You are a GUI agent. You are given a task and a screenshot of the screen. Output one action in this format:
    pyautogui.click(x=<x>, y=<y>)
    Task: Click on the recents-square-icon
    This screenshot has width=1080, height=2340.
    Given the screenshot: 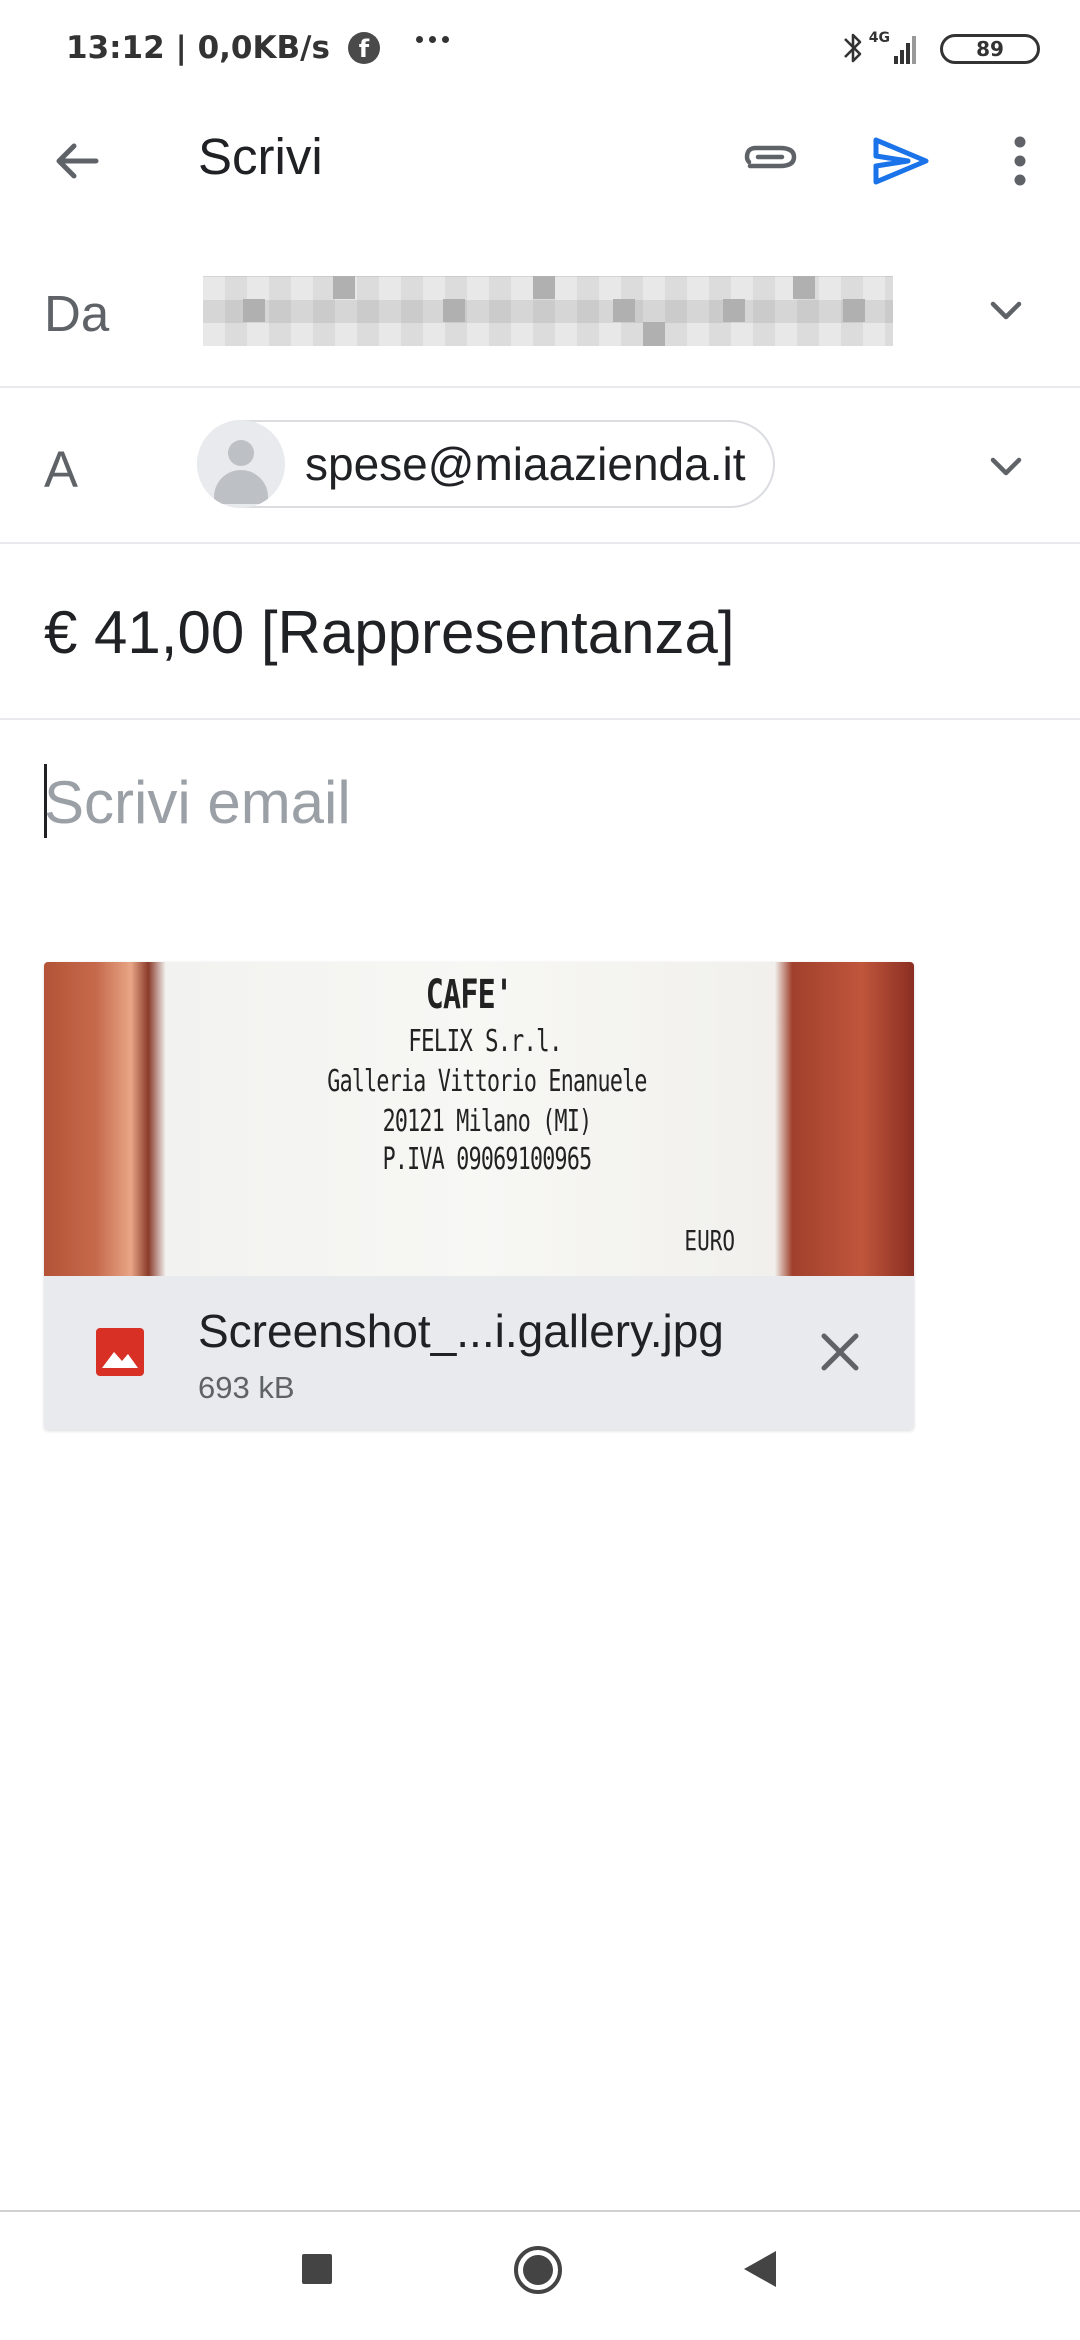 What is the action you would take?
    pyautogui.click(x=317, y=2269)
    